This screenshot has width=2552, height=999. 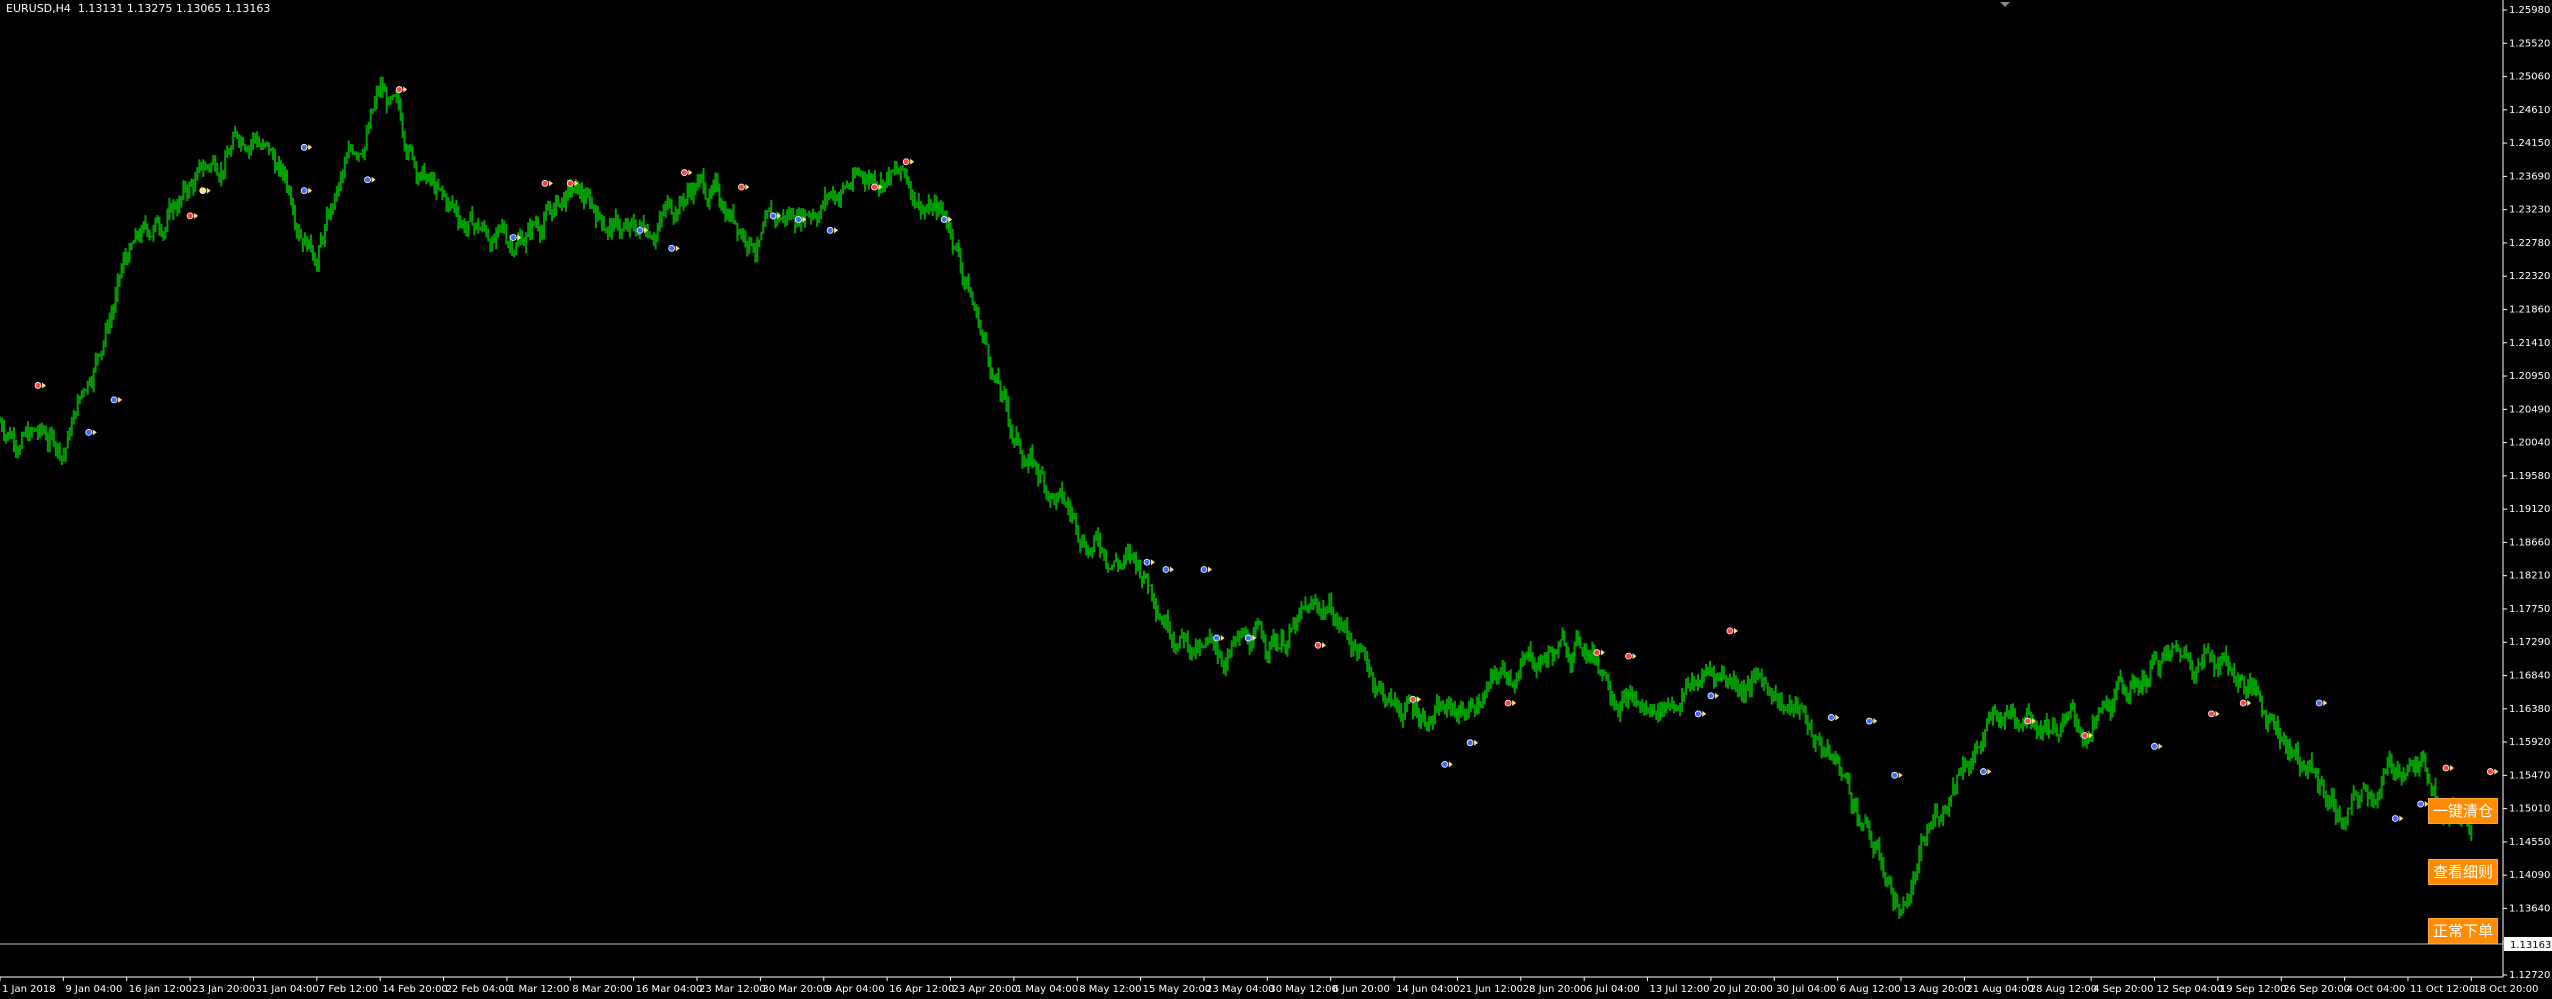 What do you see at coordinates (93, 989) in the screenshot?
I see `x-tick-label: 9 Jan 04:00` at bounding box center [93, 989].